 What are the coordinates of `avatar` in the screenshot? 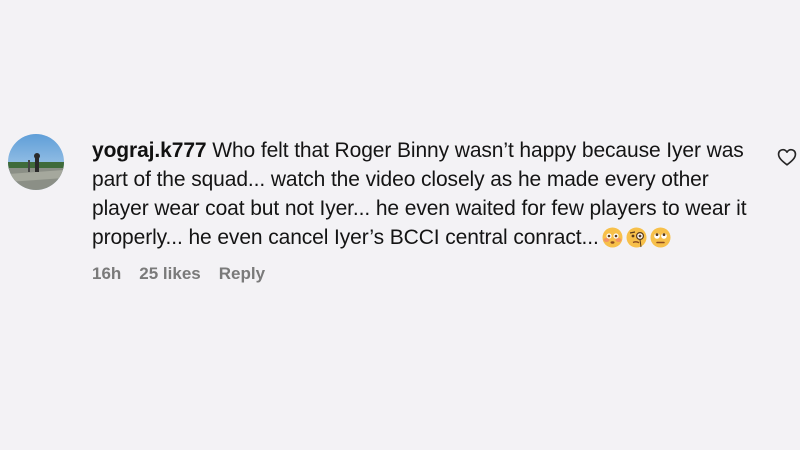 It's located at (36, 162).